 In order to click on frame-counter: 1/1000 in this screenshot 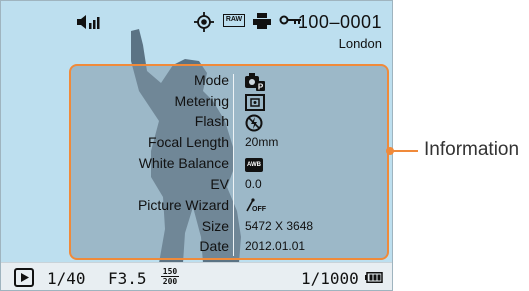, I will do `click(330, 278)`.